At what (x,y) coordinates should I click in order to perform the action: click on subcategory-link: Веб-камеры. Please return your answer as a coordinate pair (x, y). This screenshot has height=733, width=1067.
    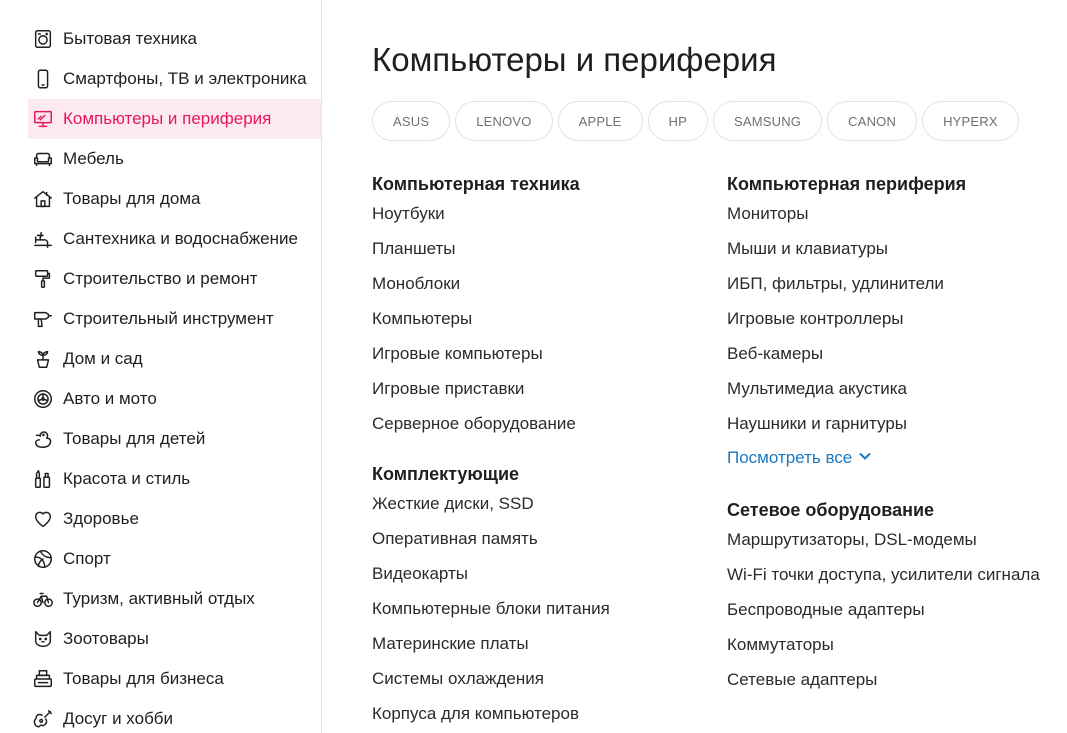
    Looking at the image, I should click on (887, 353).